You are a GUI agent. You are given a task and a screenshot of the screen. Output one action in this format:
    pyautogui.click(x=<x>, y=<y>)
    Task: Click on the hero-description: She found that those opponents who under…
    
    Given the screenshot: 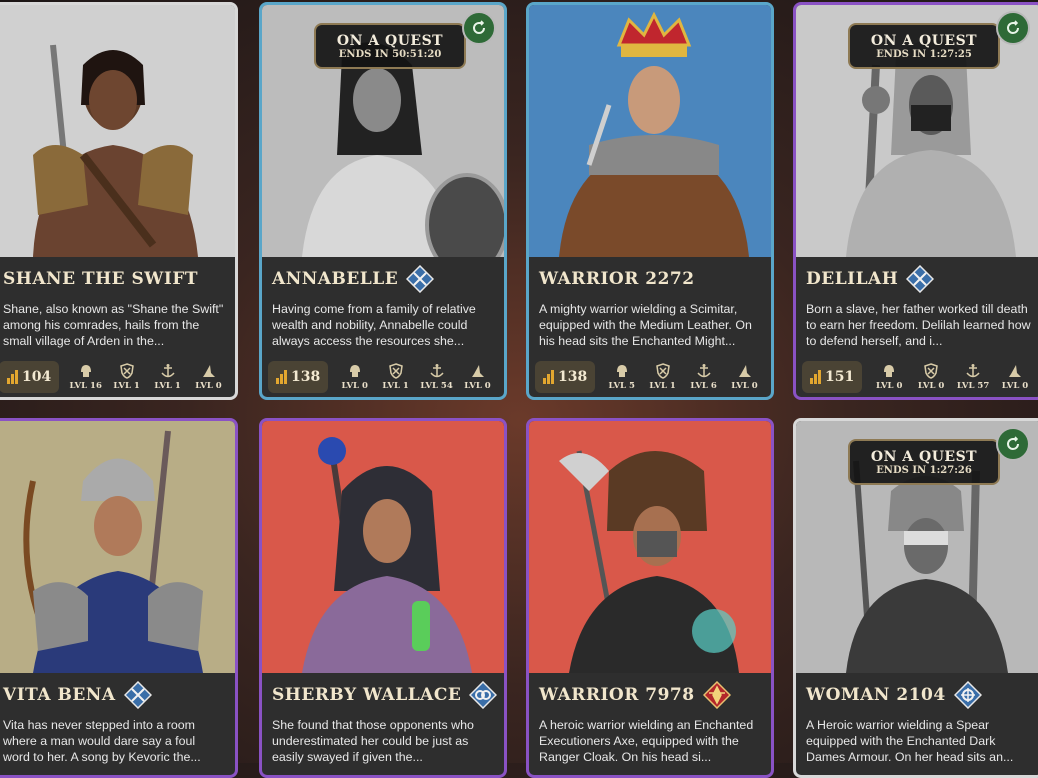 What is the action you would take?
    pyautogui.click(x=373, y=741)
    